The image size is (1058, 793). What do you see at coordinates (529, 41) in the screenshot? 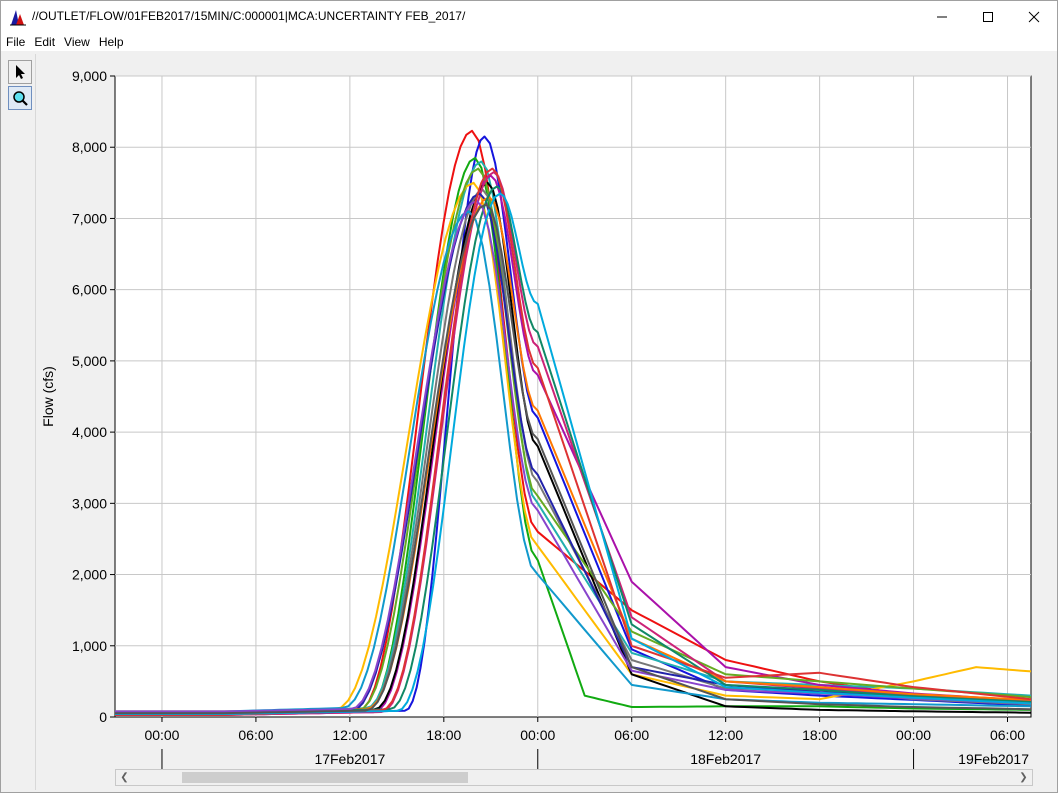
I see `menu-bar: File Edit View Help` at bounding box center [529, 41].